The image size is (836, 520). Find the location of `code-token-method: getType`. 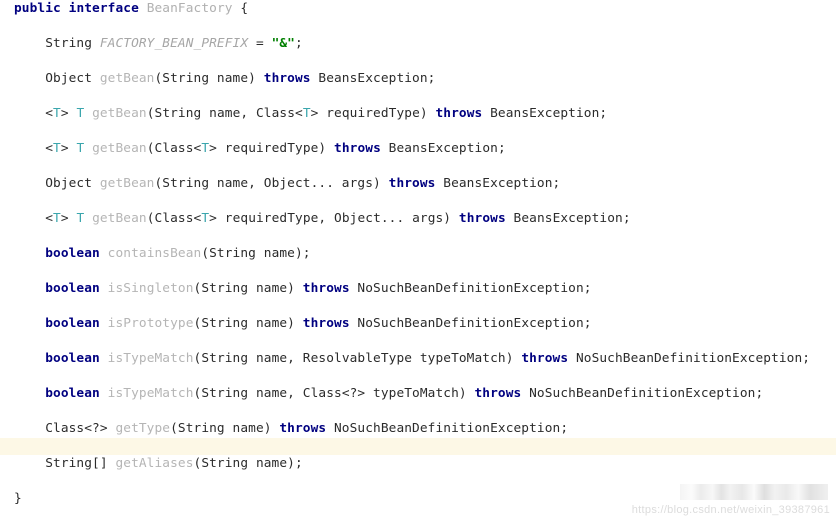

code-token-method: getType is located at coordinates (143, 428).